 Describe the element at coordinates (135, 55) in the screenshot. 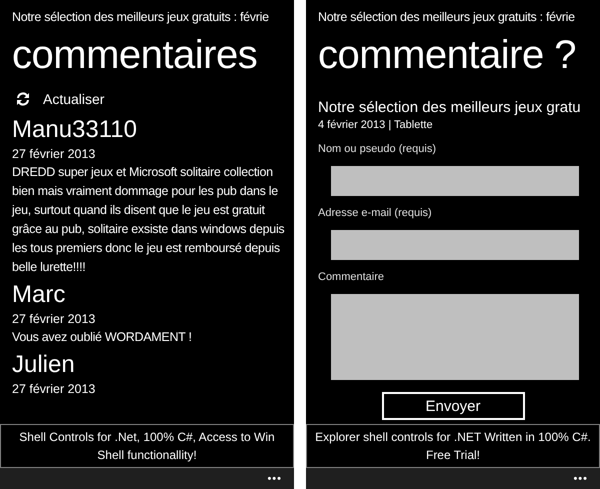

I see `page-title: commentaires` at that location.